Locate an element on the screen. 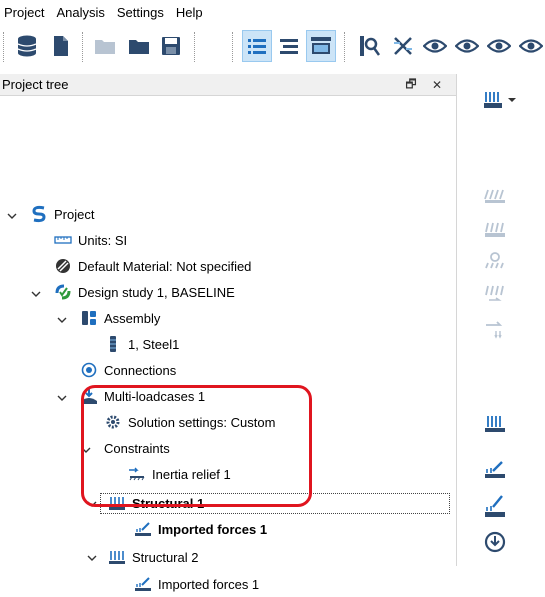 The height and width of the screenshot is (597, 545). distributed-load-disabled-icon is located at coordinates (495, 230).